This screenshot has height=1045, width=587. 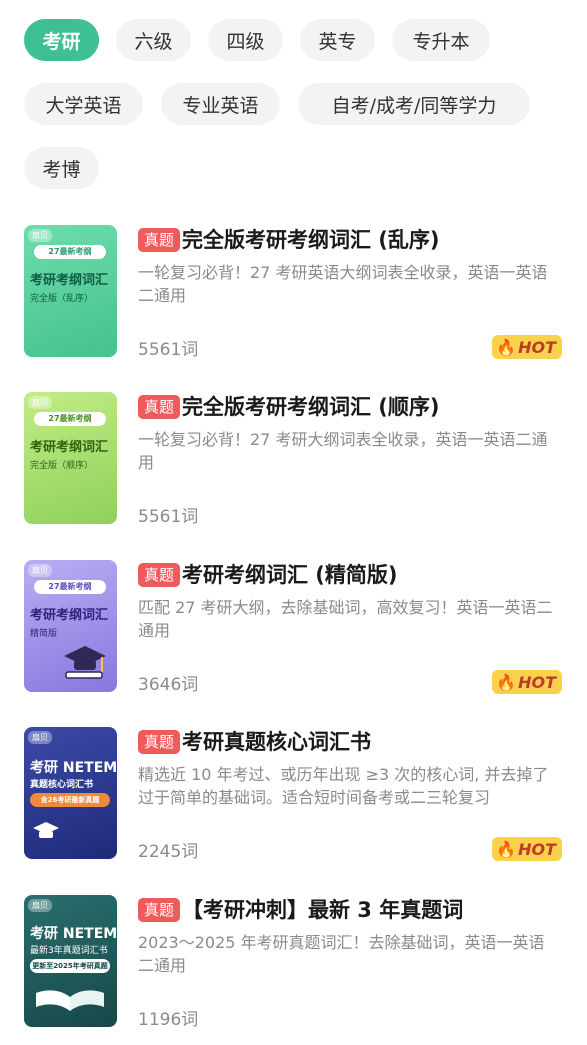 What do you see at coordinates (345, 619) in the screenshot?
I see `book-description: 匹配 27 考研大纲，去除基础词，高效复习！英语一英语二通用` at bounding box center [345, 619].